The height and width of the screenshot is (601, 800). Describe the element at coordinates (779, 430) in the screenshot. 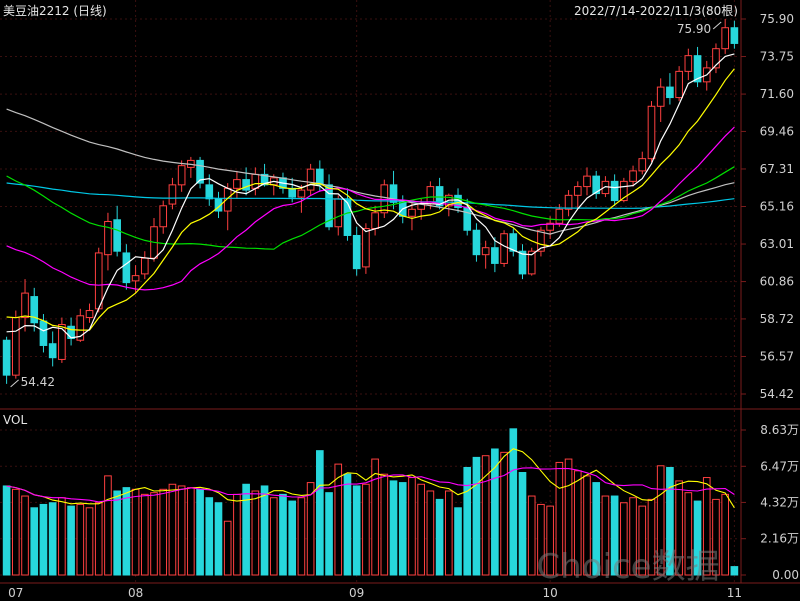

I see `volume-tick-label: 8.63万` at that location.